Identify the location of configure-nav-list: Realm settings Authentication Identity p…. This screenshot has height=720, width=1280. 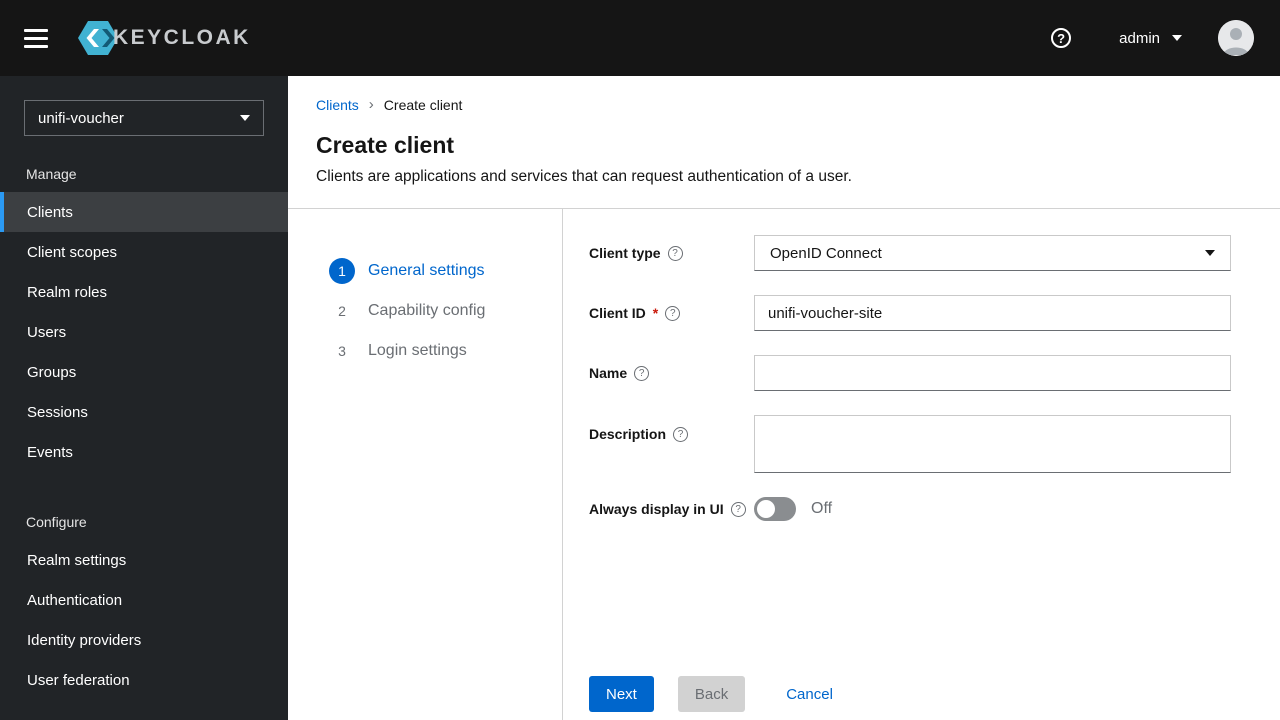
(144, 620).